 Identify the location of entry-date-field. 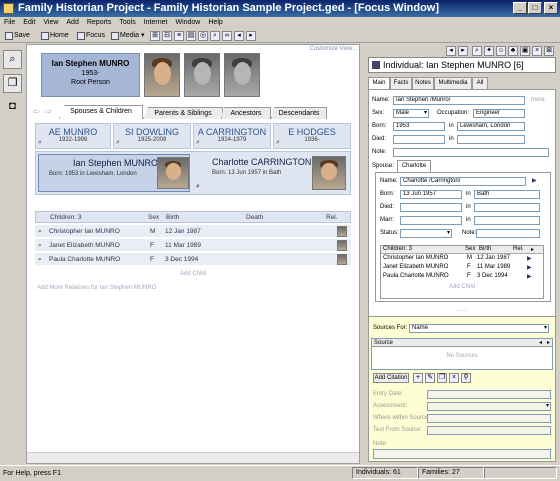
(489, 394).